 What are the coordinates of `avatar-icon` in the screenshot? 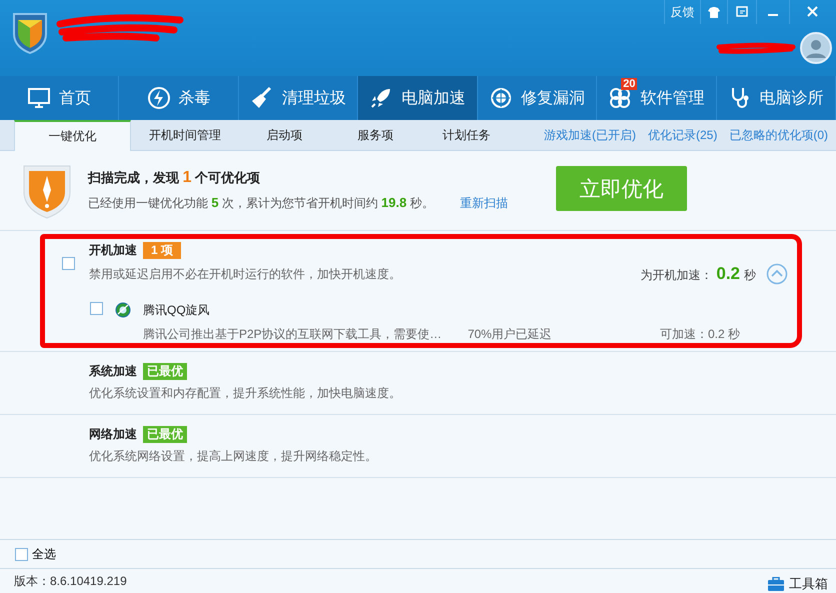 It's located at (816, 48).